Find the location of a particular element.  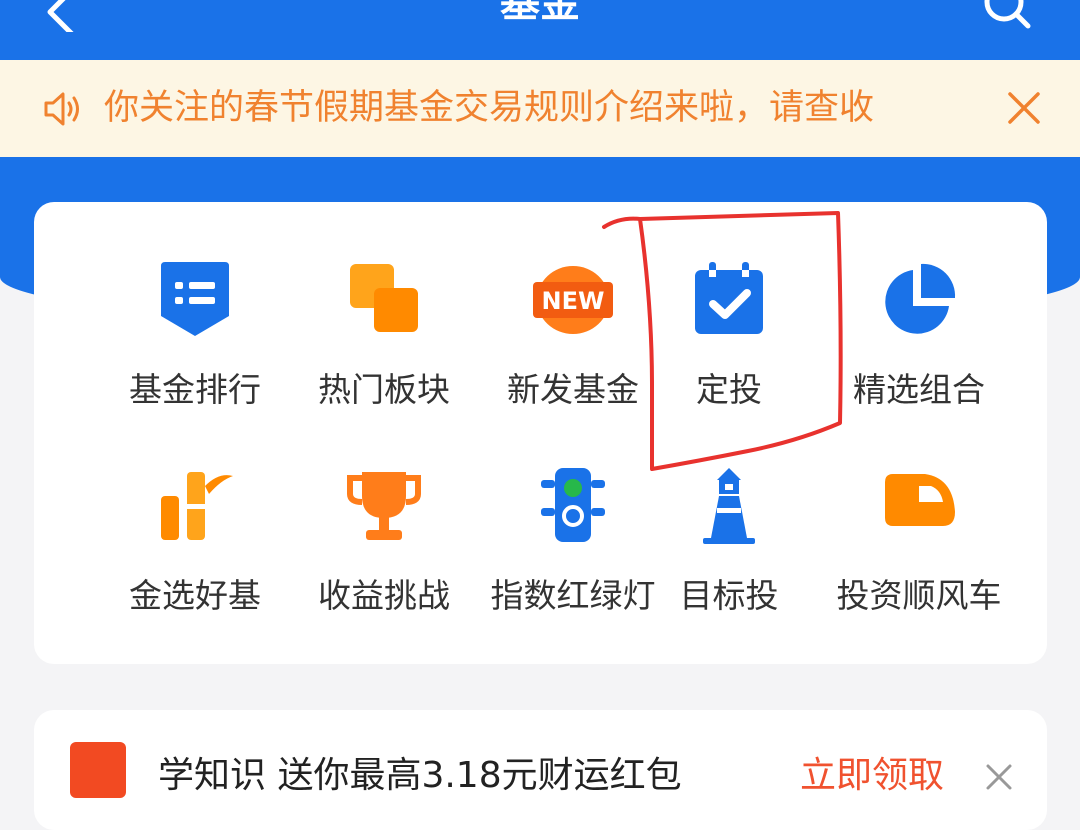

red-envelope-icon is located at coordinates (98, 770).